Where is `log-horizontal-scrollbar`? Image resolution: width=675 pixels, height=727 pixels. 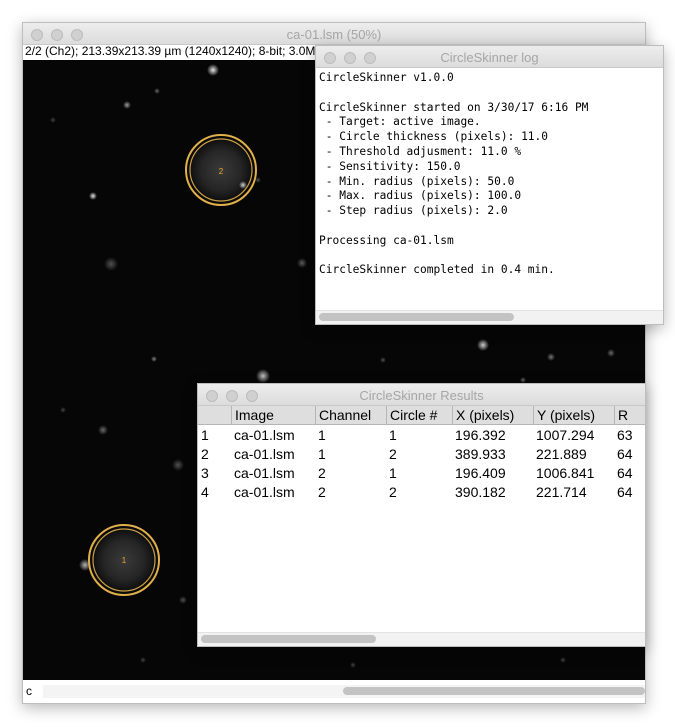 log-horizontal-scrollbar is located at coordinates (489, 317).